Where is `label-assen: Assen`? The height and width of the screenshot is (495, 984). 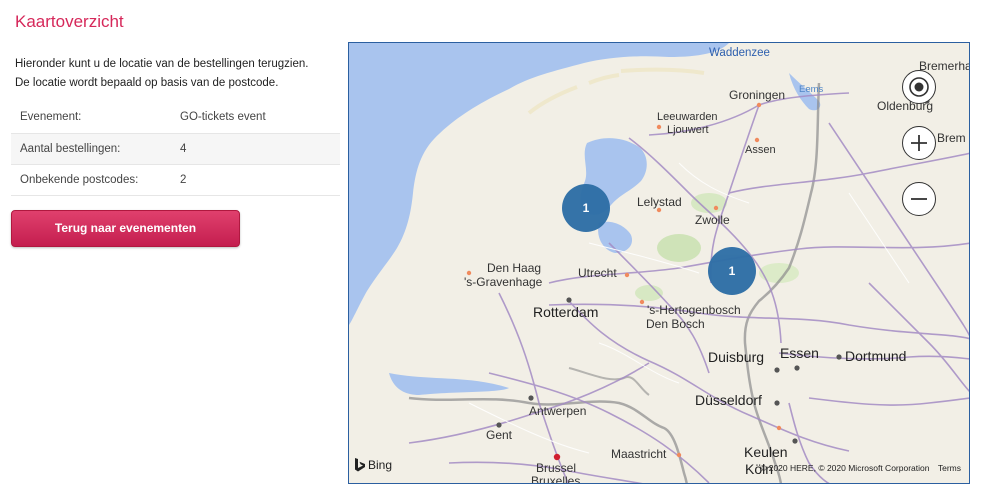
label-assen: Assen is located at coordinates (760, 150).